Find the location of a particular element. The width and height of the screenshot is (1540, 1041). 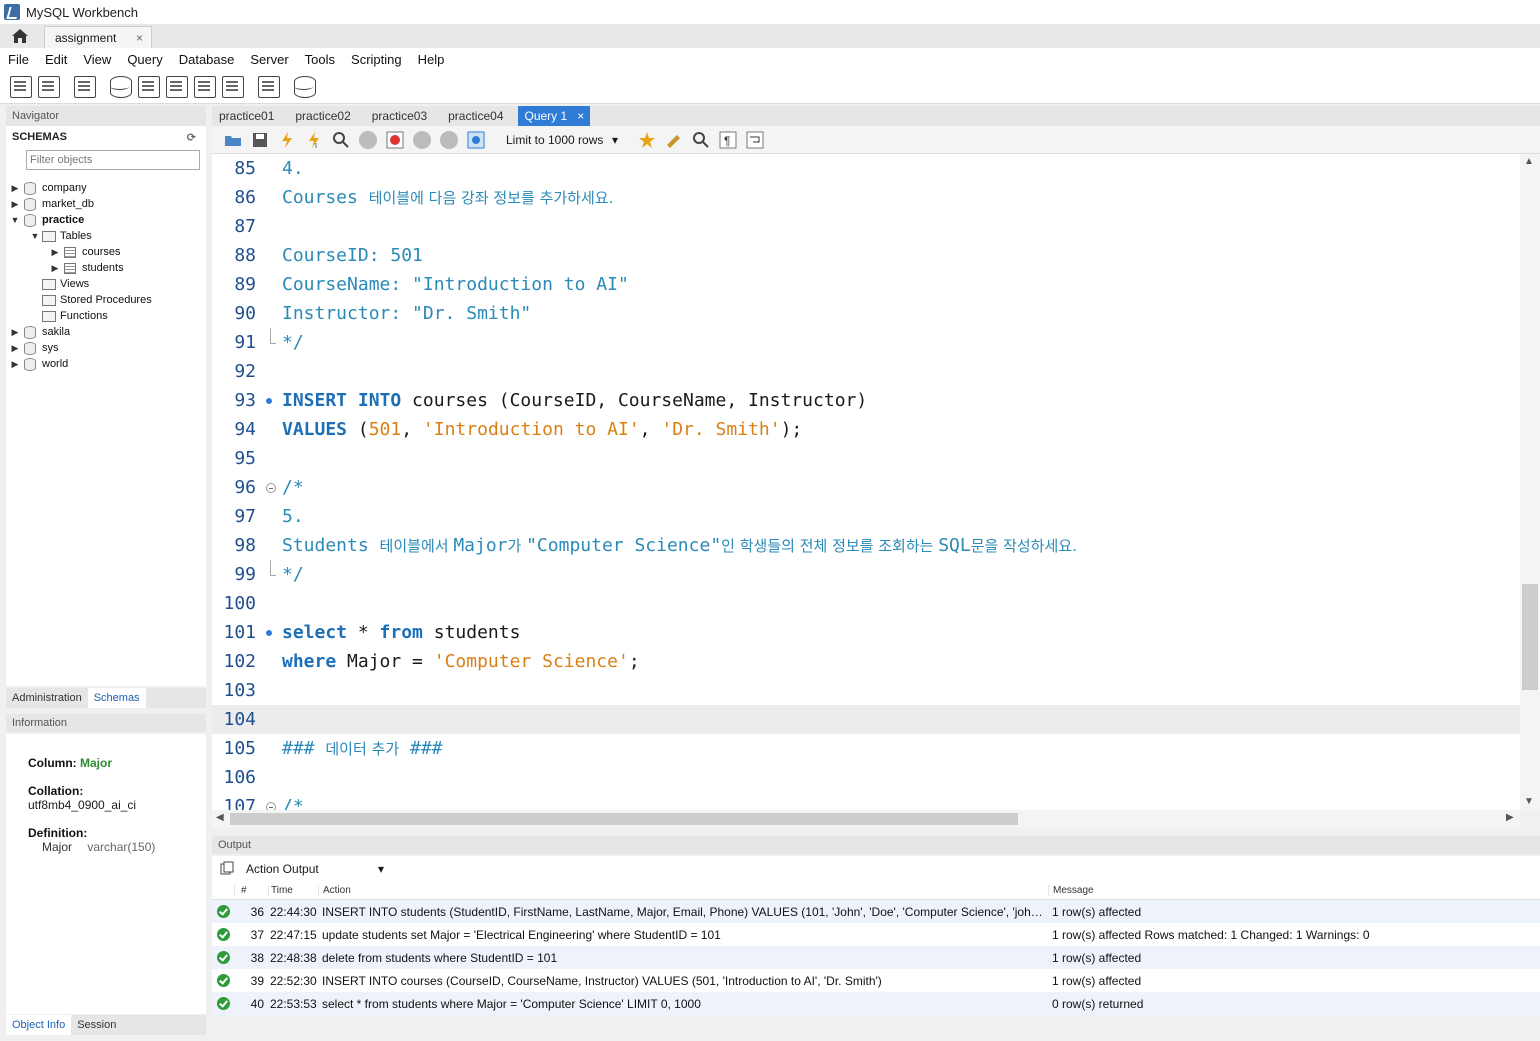

word-wrap-icon is located at coordinates (755, 140).